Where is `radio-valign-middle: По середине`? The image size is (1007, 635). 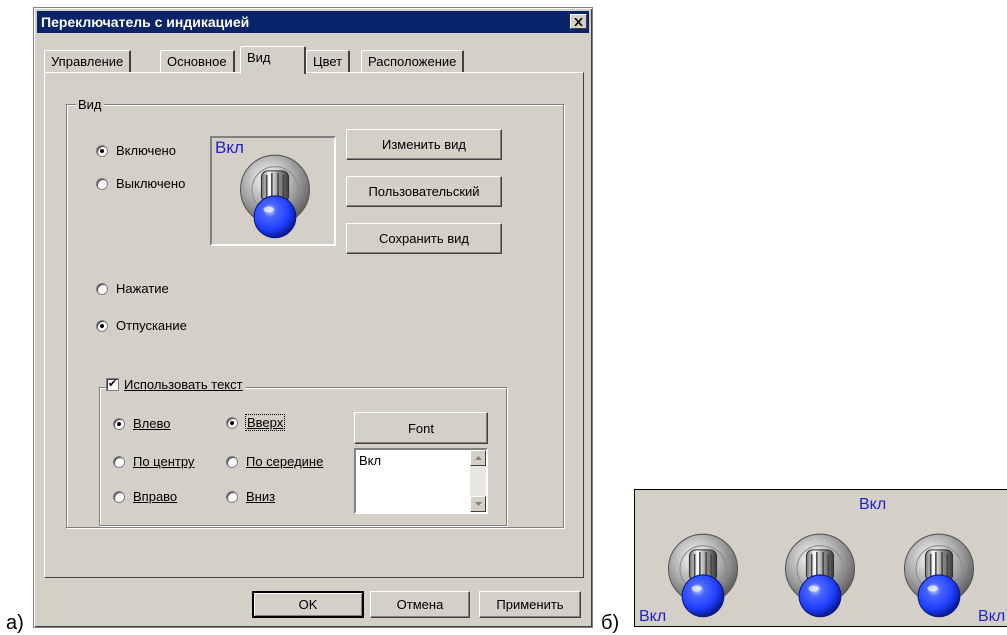
radio-valign-middle: По середине is located at coordinates (274, 461).